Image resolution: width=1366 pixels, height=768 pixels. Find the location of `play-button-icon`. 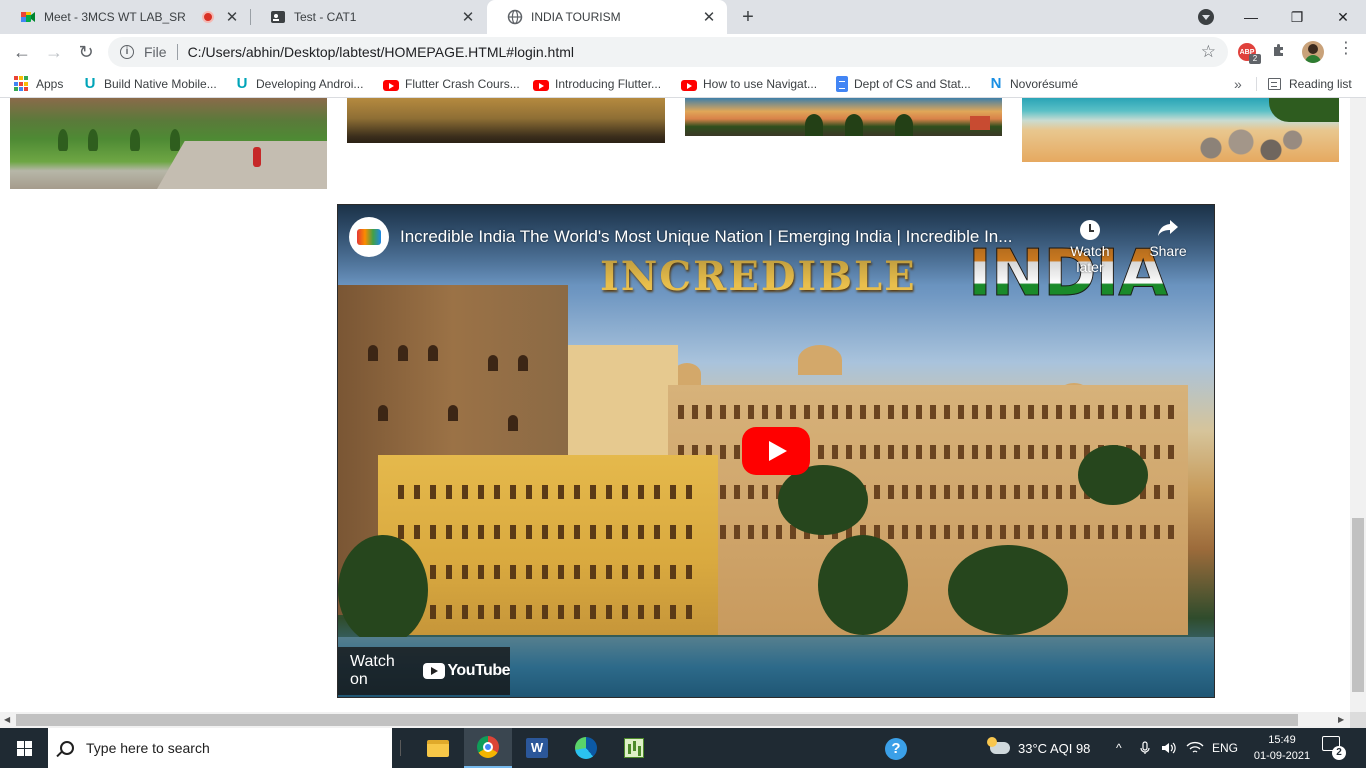

play-button-icon is located at coordinates (776, 451).